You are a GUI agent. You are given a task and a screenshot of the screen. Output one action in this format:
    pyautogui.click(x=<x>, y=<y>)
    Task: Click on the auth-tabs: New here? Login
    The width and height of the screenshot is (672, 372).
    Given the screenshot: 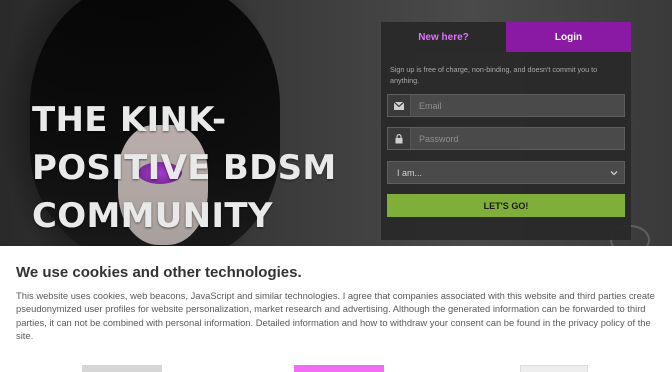 What is the action you would take?
    pyautogui.click(x=506, y=37)
    